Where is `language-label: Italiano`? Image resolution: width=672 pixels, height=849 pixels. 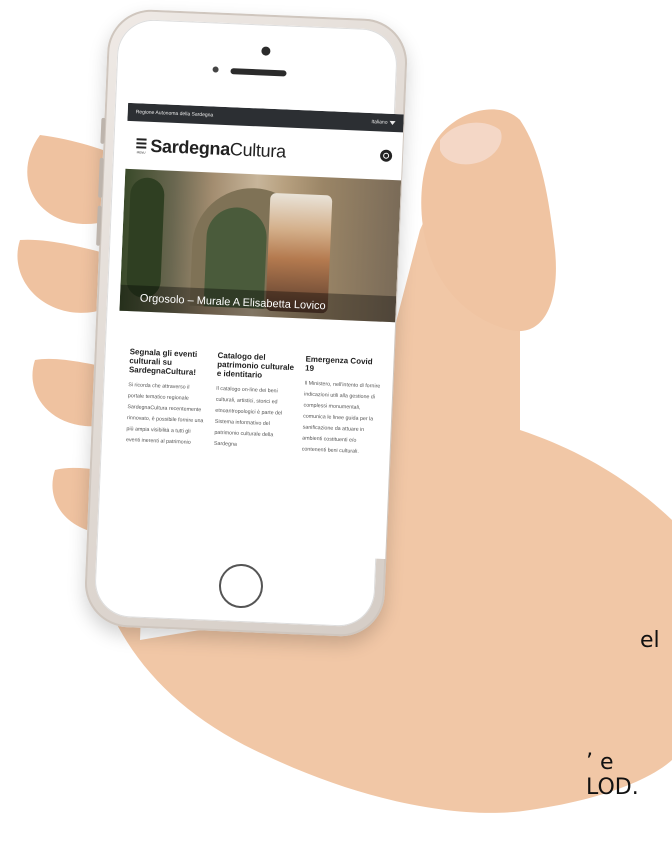 language-label: Italiano is located at coordinates (379, 122).